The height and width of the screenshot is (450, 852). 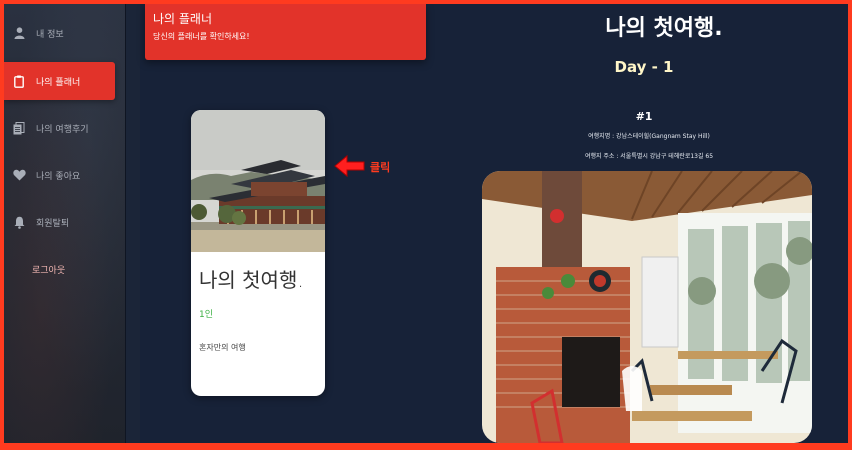 I want to click on sidebar-item-my-planner: 나의 플래너, so click(x=59, y=81).